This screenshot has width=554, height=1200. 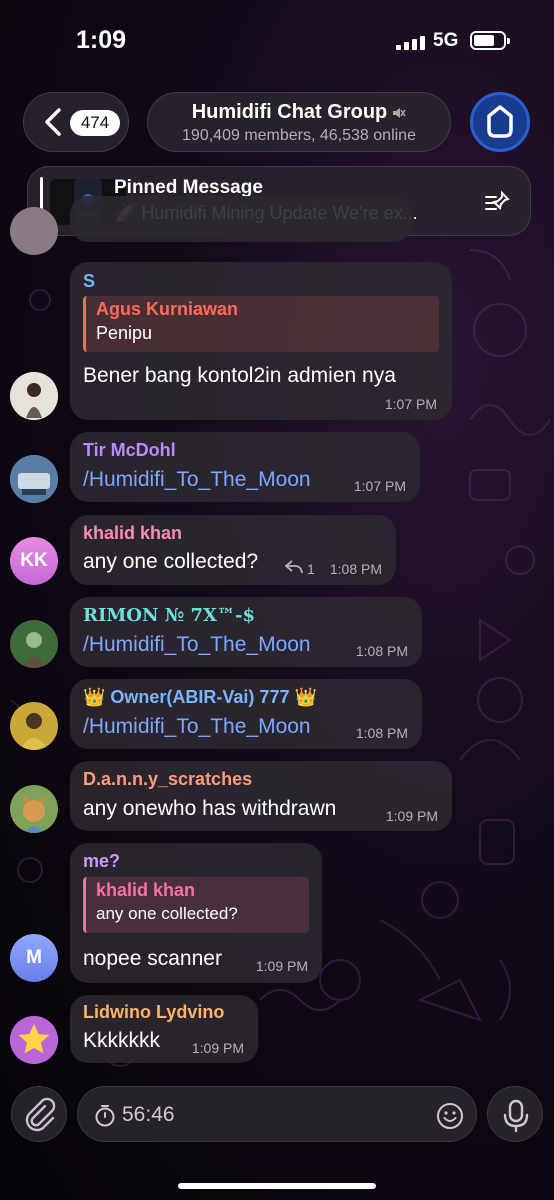 I want to click on reply-text: Penipu, so click(x=124, y=333).